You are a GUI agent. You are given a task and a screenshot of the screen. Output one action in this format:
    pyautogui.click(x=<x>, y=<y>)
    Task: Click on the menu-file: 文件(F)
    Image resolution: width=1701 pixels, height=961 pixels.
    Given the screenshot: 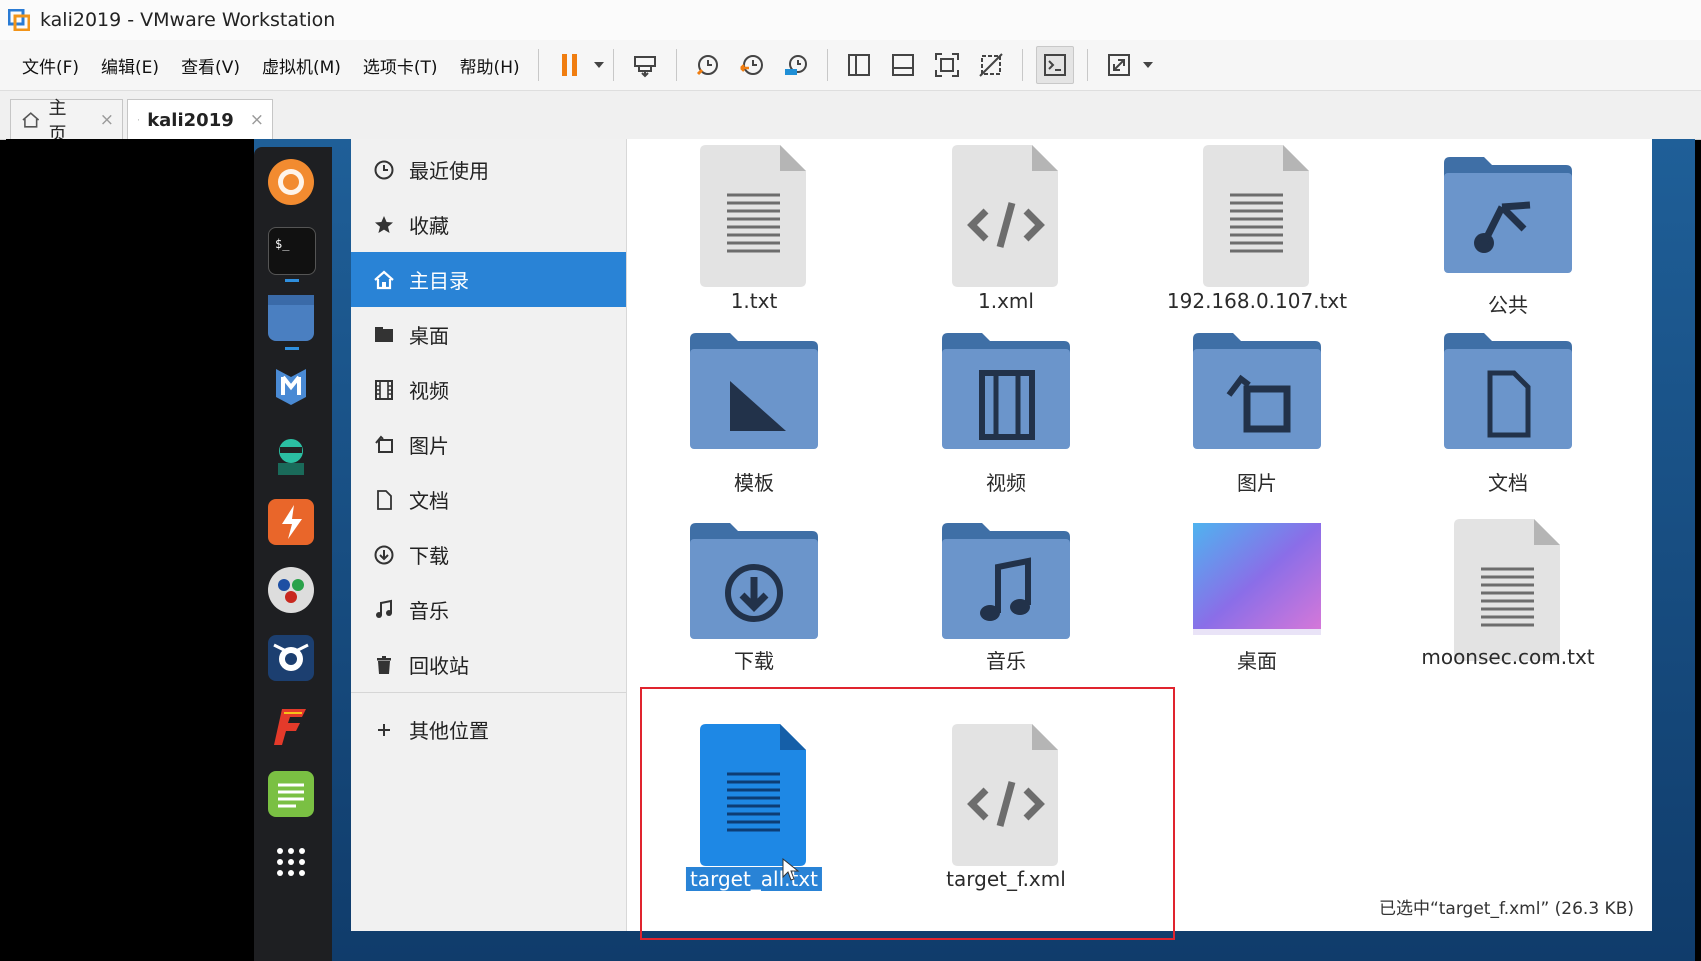 What is the action you would take?
    pyautogui.click(x=50, y=65)
    